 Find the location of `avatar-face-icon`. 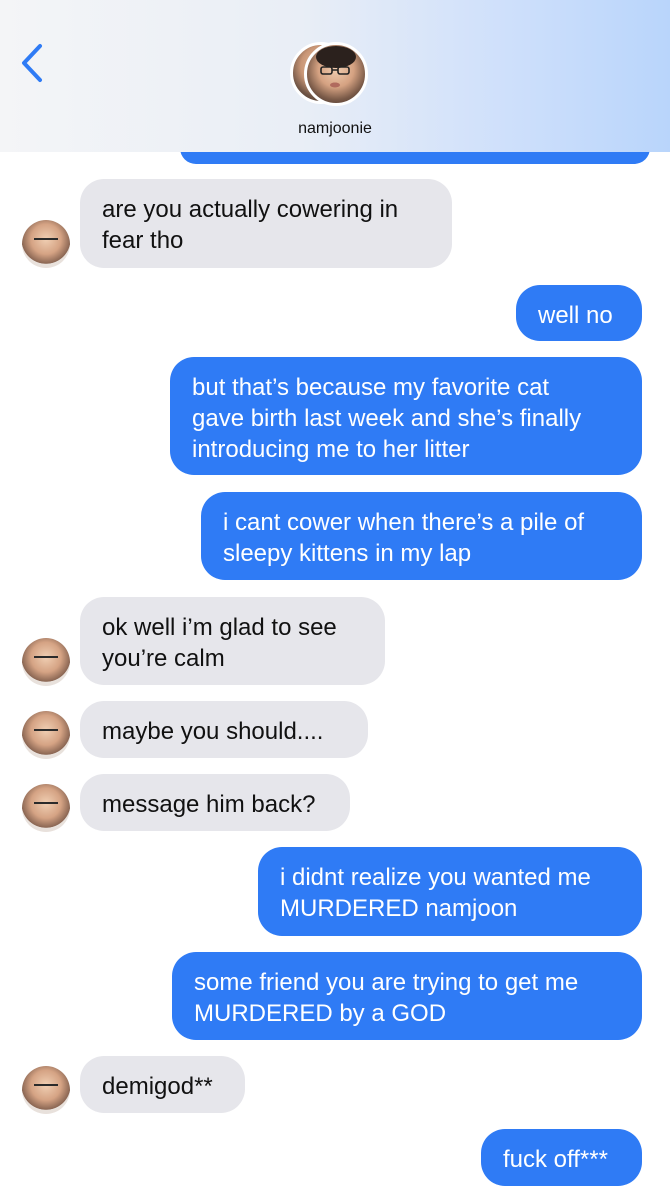

avatar-face-icon is located at coordinates (336, 67).